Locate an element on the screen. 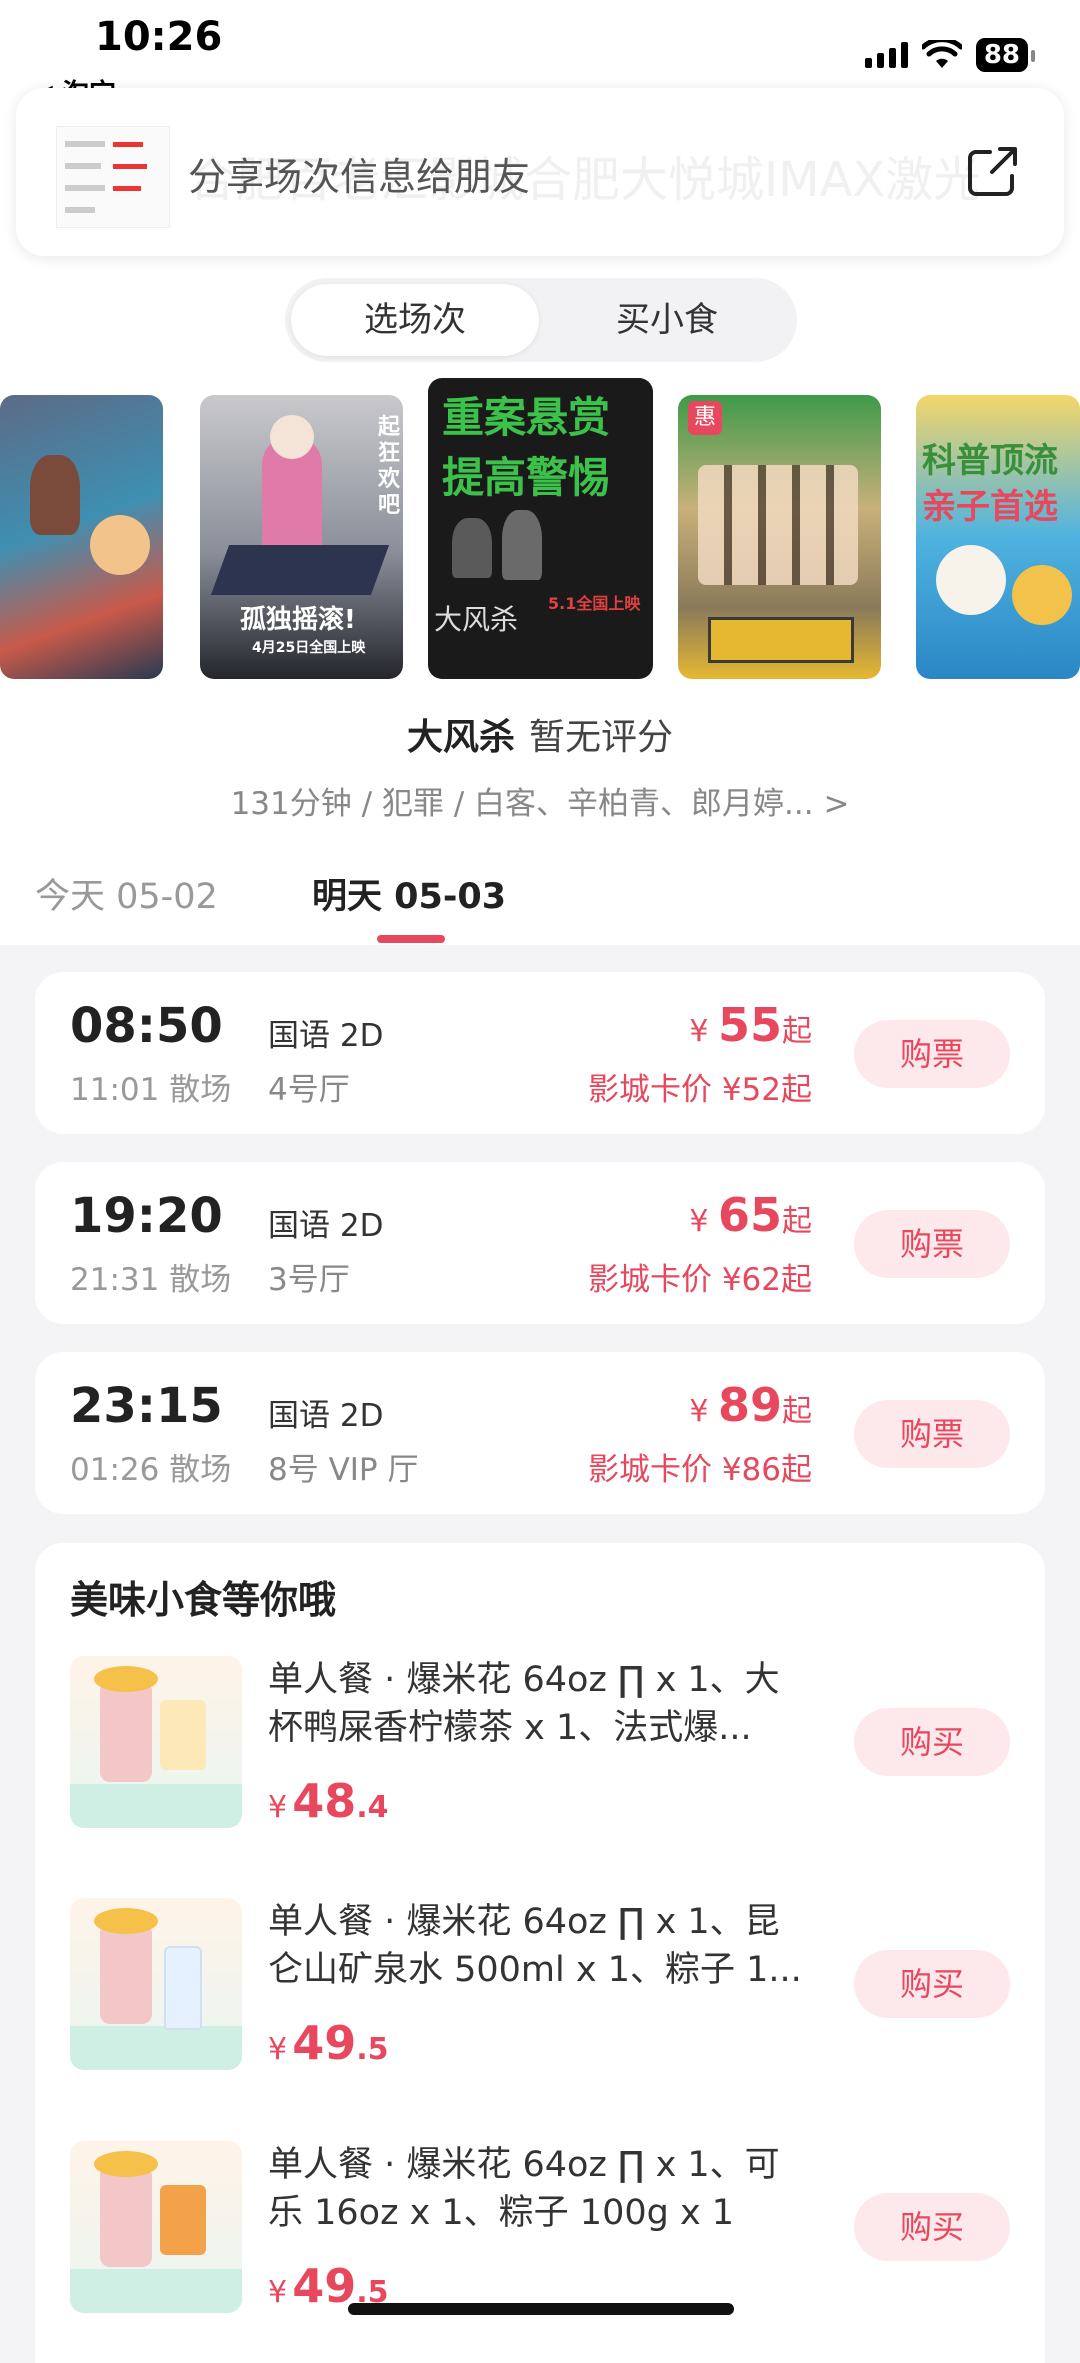 The image size is (1080, 2363). poster-5-title-line2: 亲子首选 is located at coordinates (990, 507).